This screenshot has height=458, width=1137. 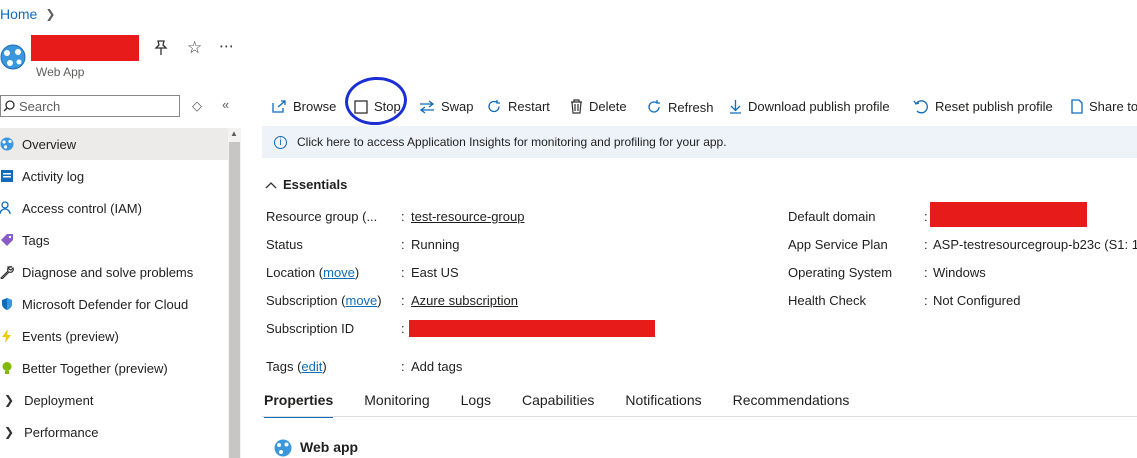 What do you see at coordinates (396, 400) in the screenshot?
I see `tab-monitoring: Monitoring` at bounding box center [396, 400].